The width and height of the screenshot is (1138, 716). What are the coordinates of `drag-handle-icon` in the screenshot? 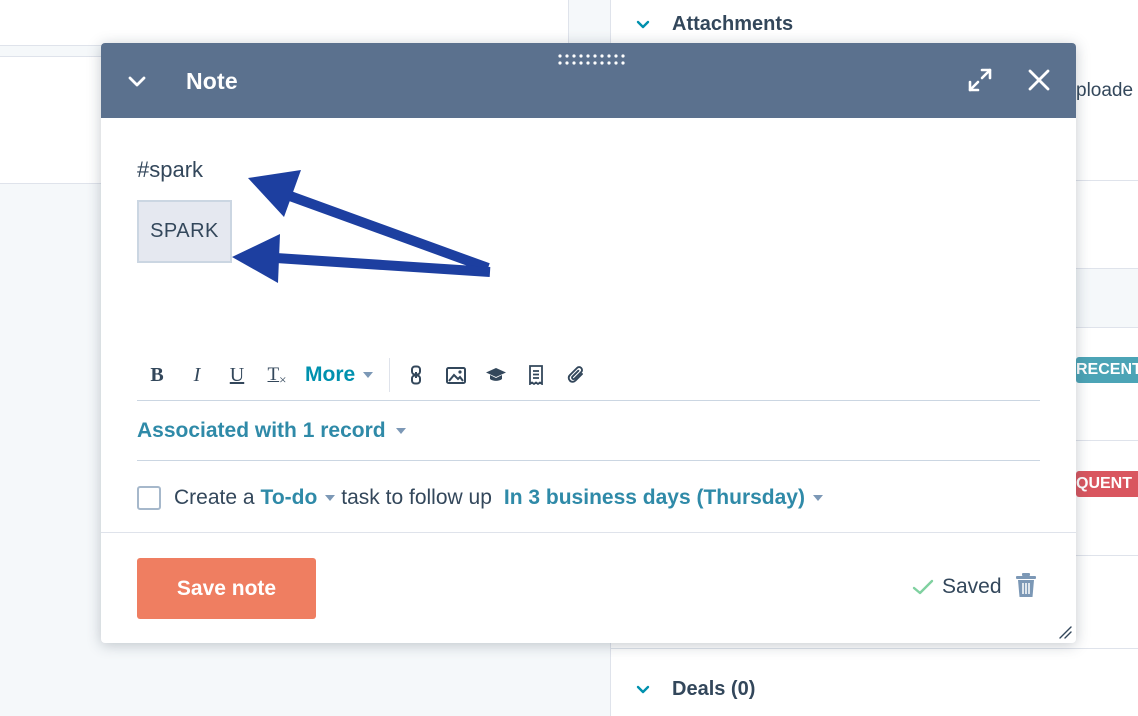 It's located at (591, 60).